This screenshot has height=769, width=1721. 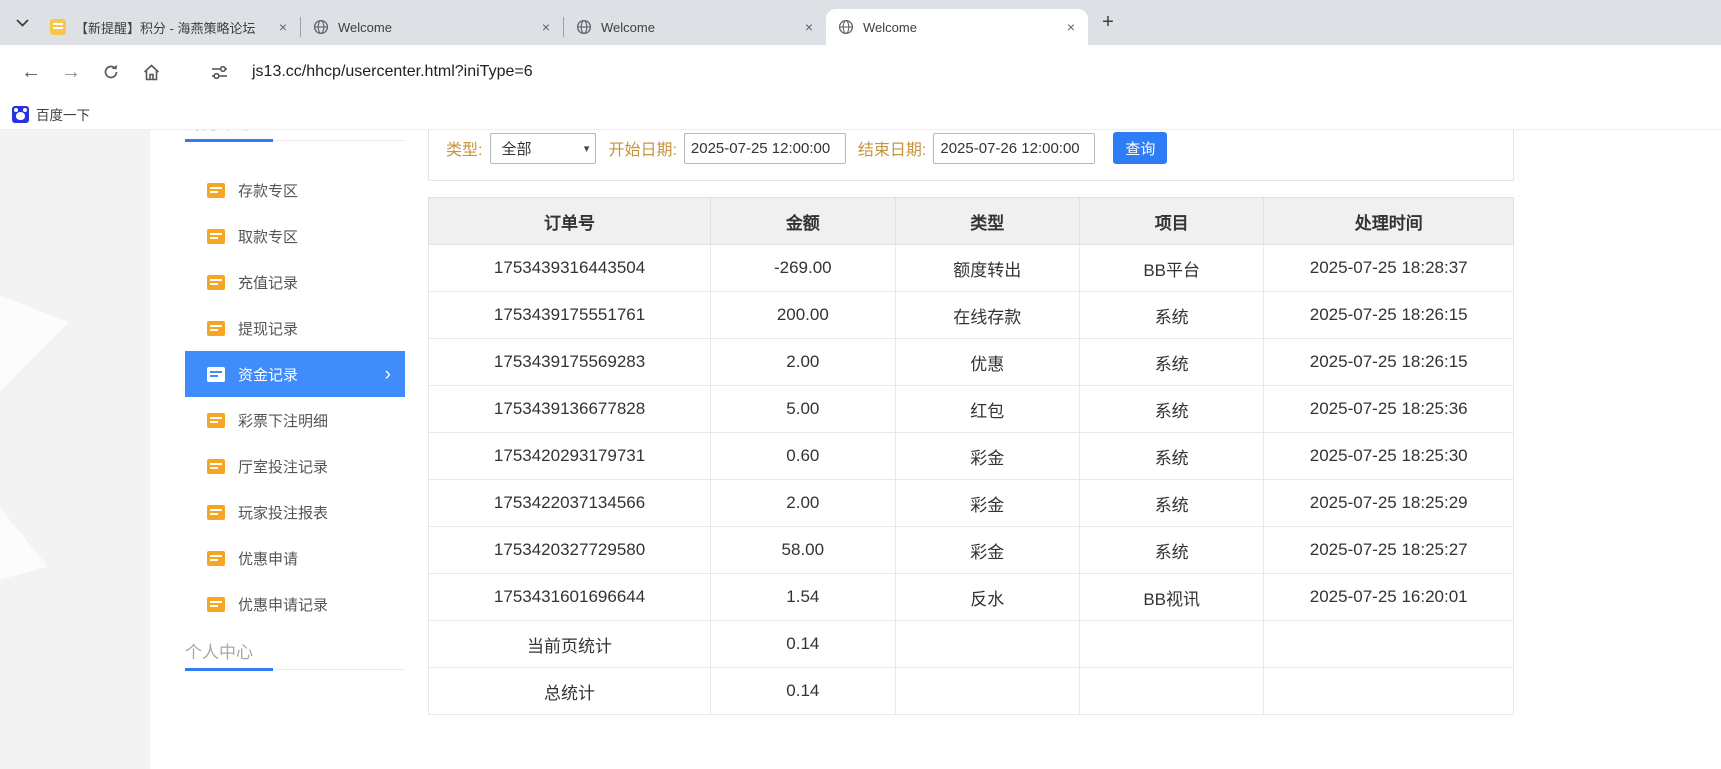 I want to click on filter-bar: 类型: 全部 ▾ 开始日期: 结束日期: 查询, so click(x=971, y=155).